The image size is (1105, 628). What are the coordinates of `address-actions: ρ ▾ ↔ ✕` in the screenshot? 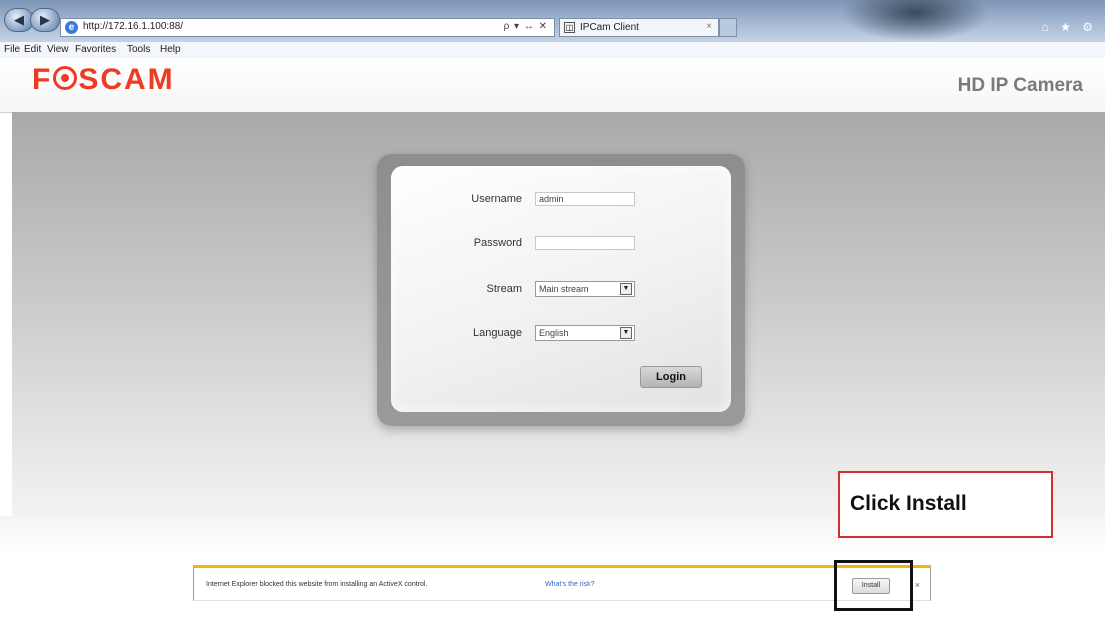 It's located at (526, 26).